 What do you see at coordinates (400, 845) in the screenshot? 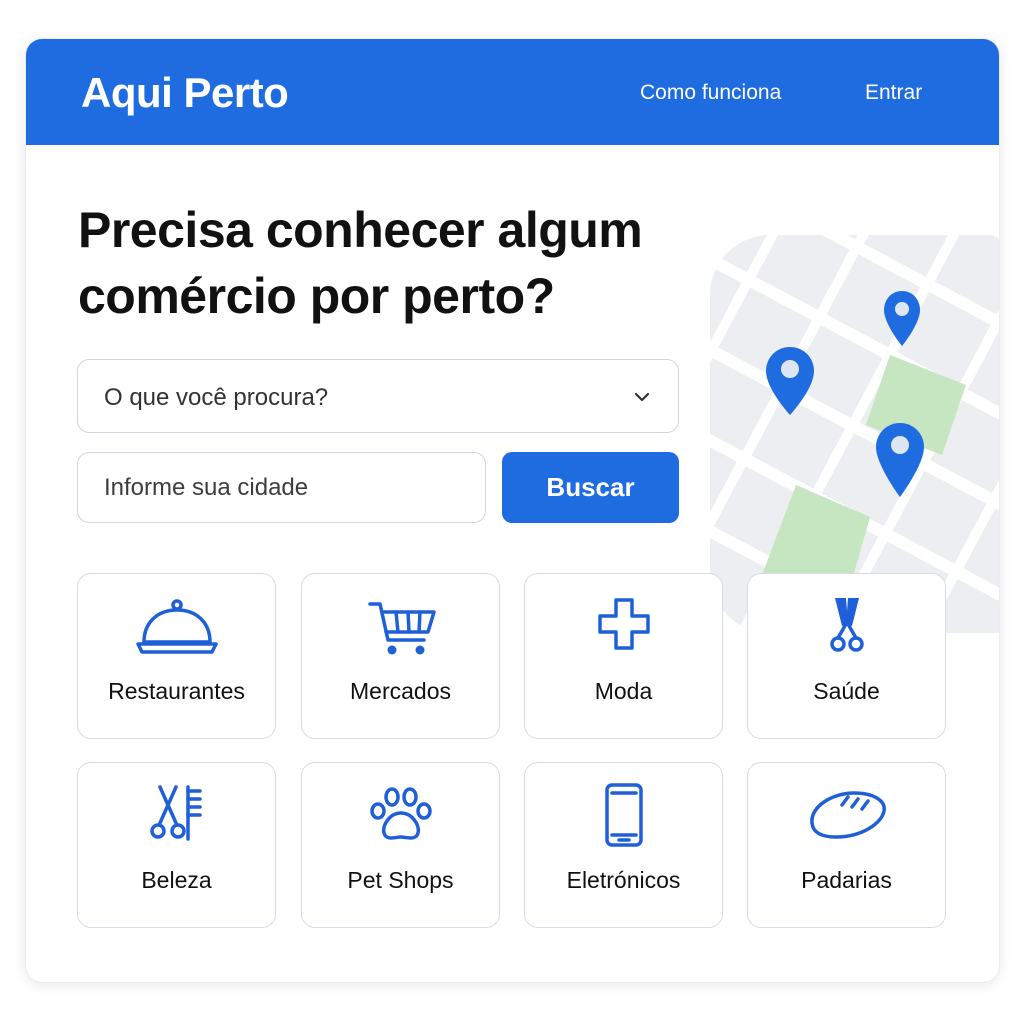
I see `category-tile-pet-shops: Pet Shops` at bounding box center [400, 845].